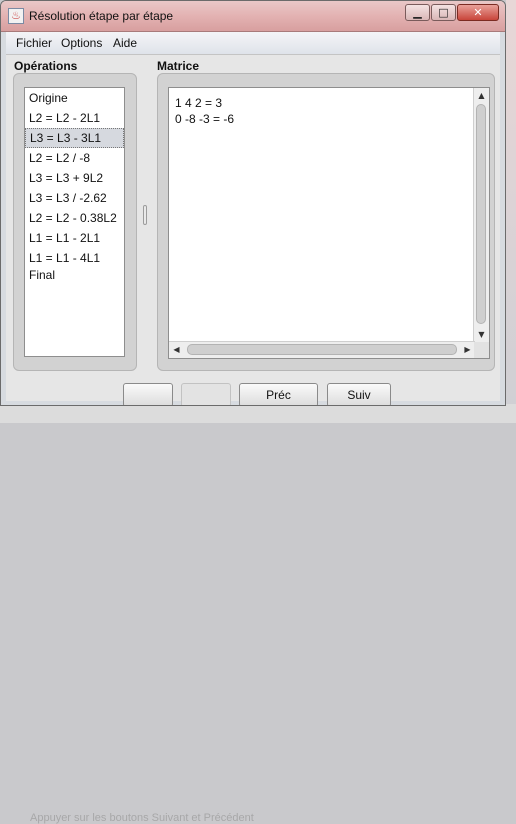  Describe the element at coordinates (74, 238) in the screenshot. I see `operation-item: L1 = L1 - 2L1` at that location.